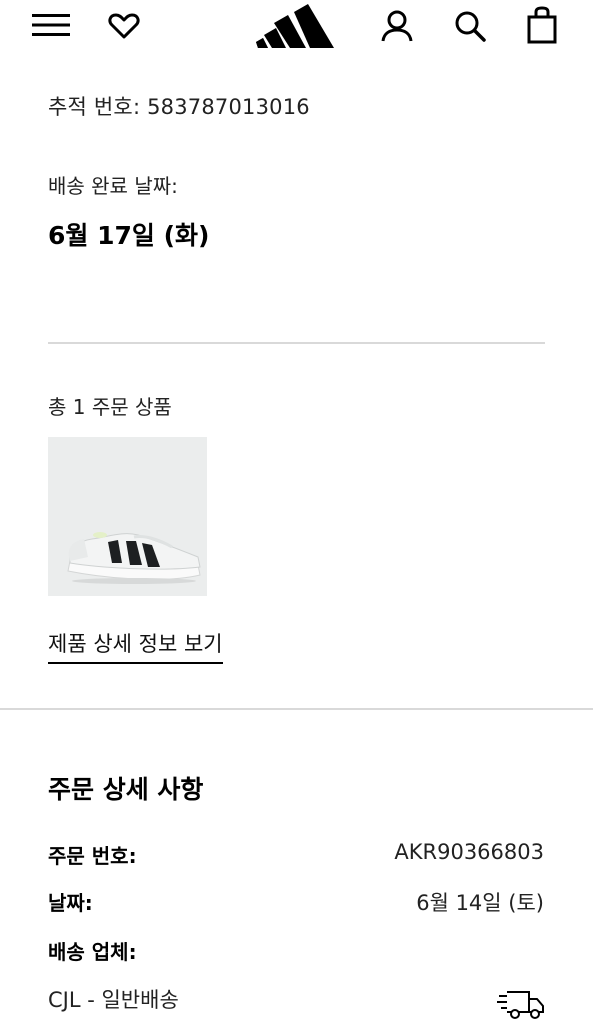 The image size is (593, 1024). What do you see at coordinates (92, 952) in the screenshot?
I see `carrier-label: 배송 업체:` at bounding box center [92, 952].